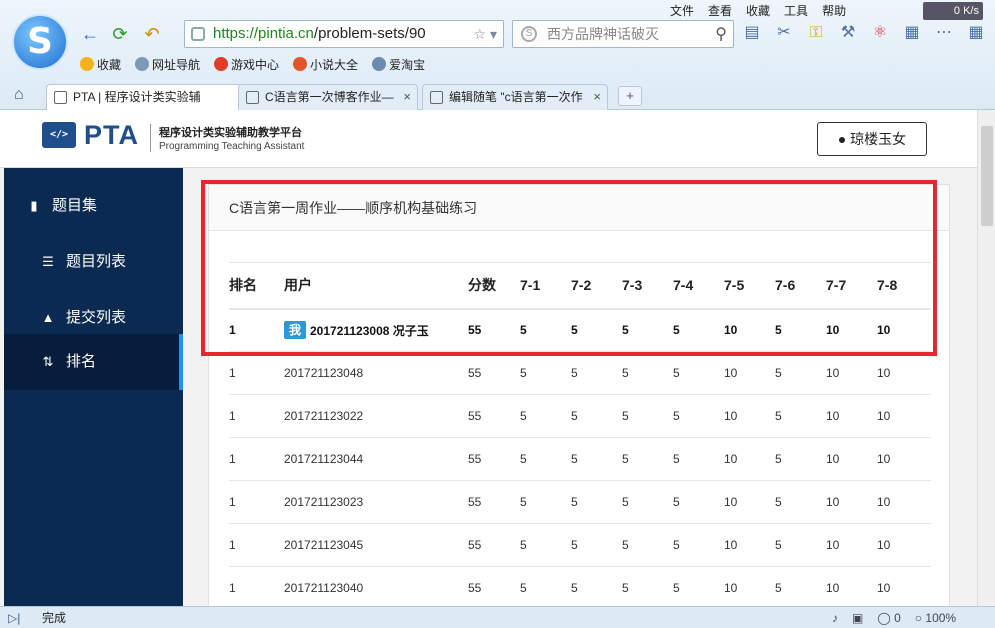 The height and width of the screenshot is (628, 995). I want to click on list-icon: ☰, so click(48, 261).